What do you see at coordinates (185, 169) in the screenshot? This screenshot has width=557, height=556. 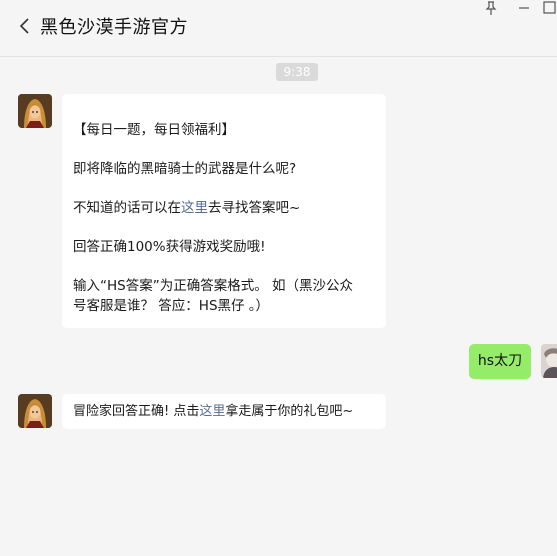 I see `message-line: 即将降临的黑暗骑士的武器是什么呢?` at bounding box center [185, 169].